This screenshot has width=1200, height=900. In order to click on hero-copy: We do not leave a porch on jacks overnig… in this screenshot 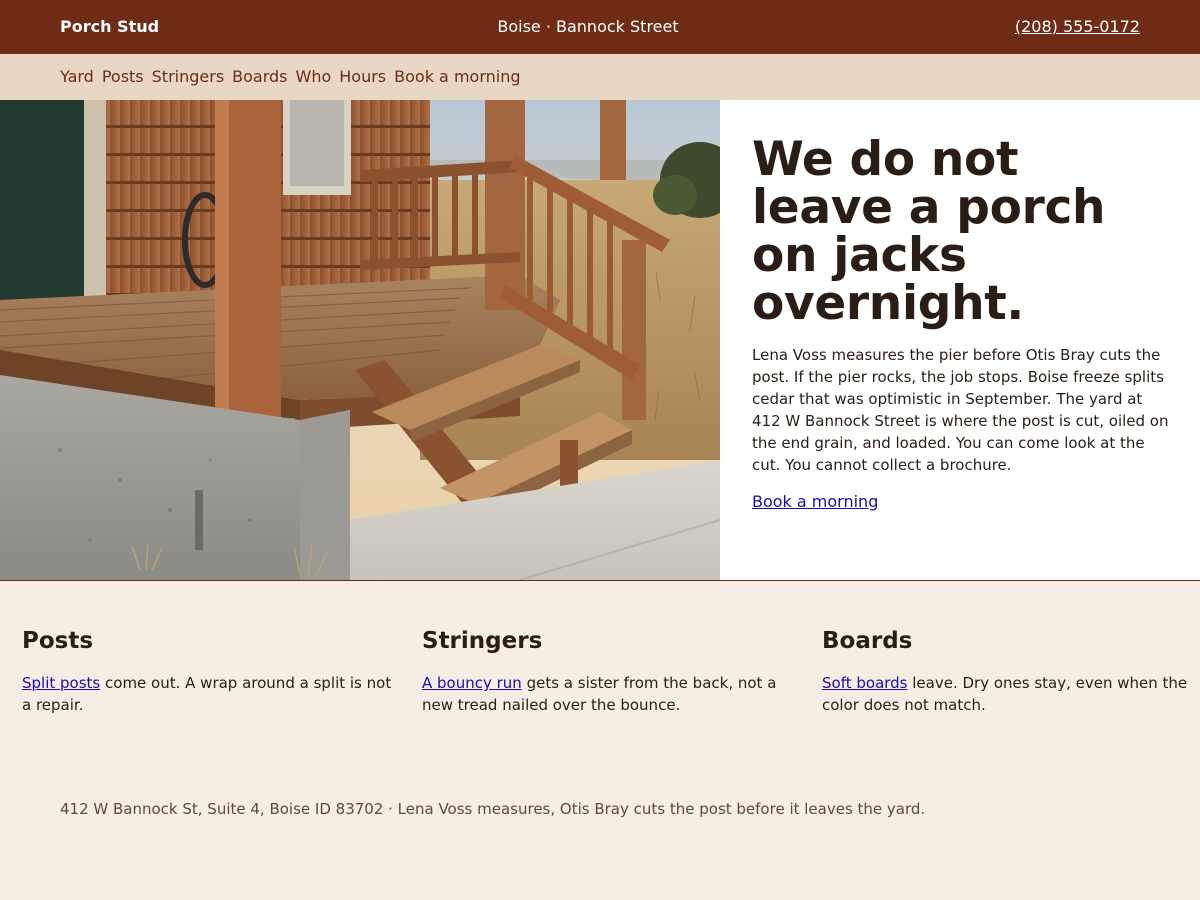, I will do `click(962, 322)`.